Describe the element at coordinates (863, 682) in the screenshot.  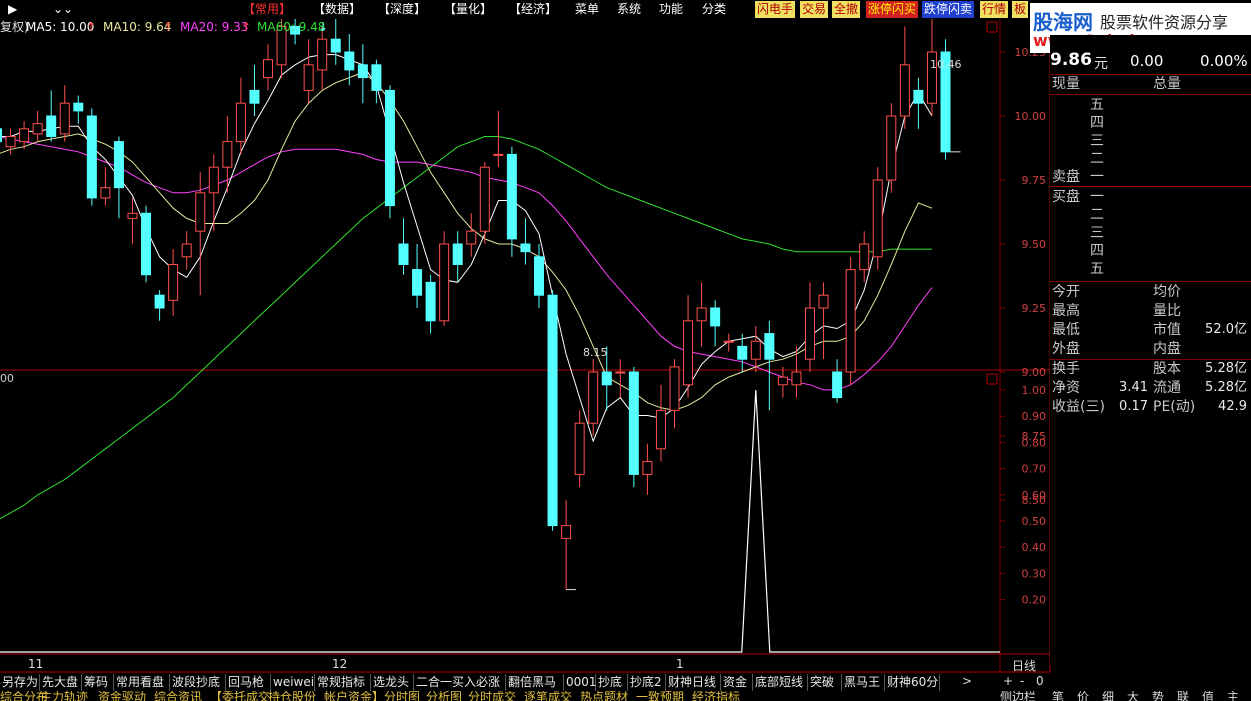
I see `indicator-tab: 黑马王` at that location.